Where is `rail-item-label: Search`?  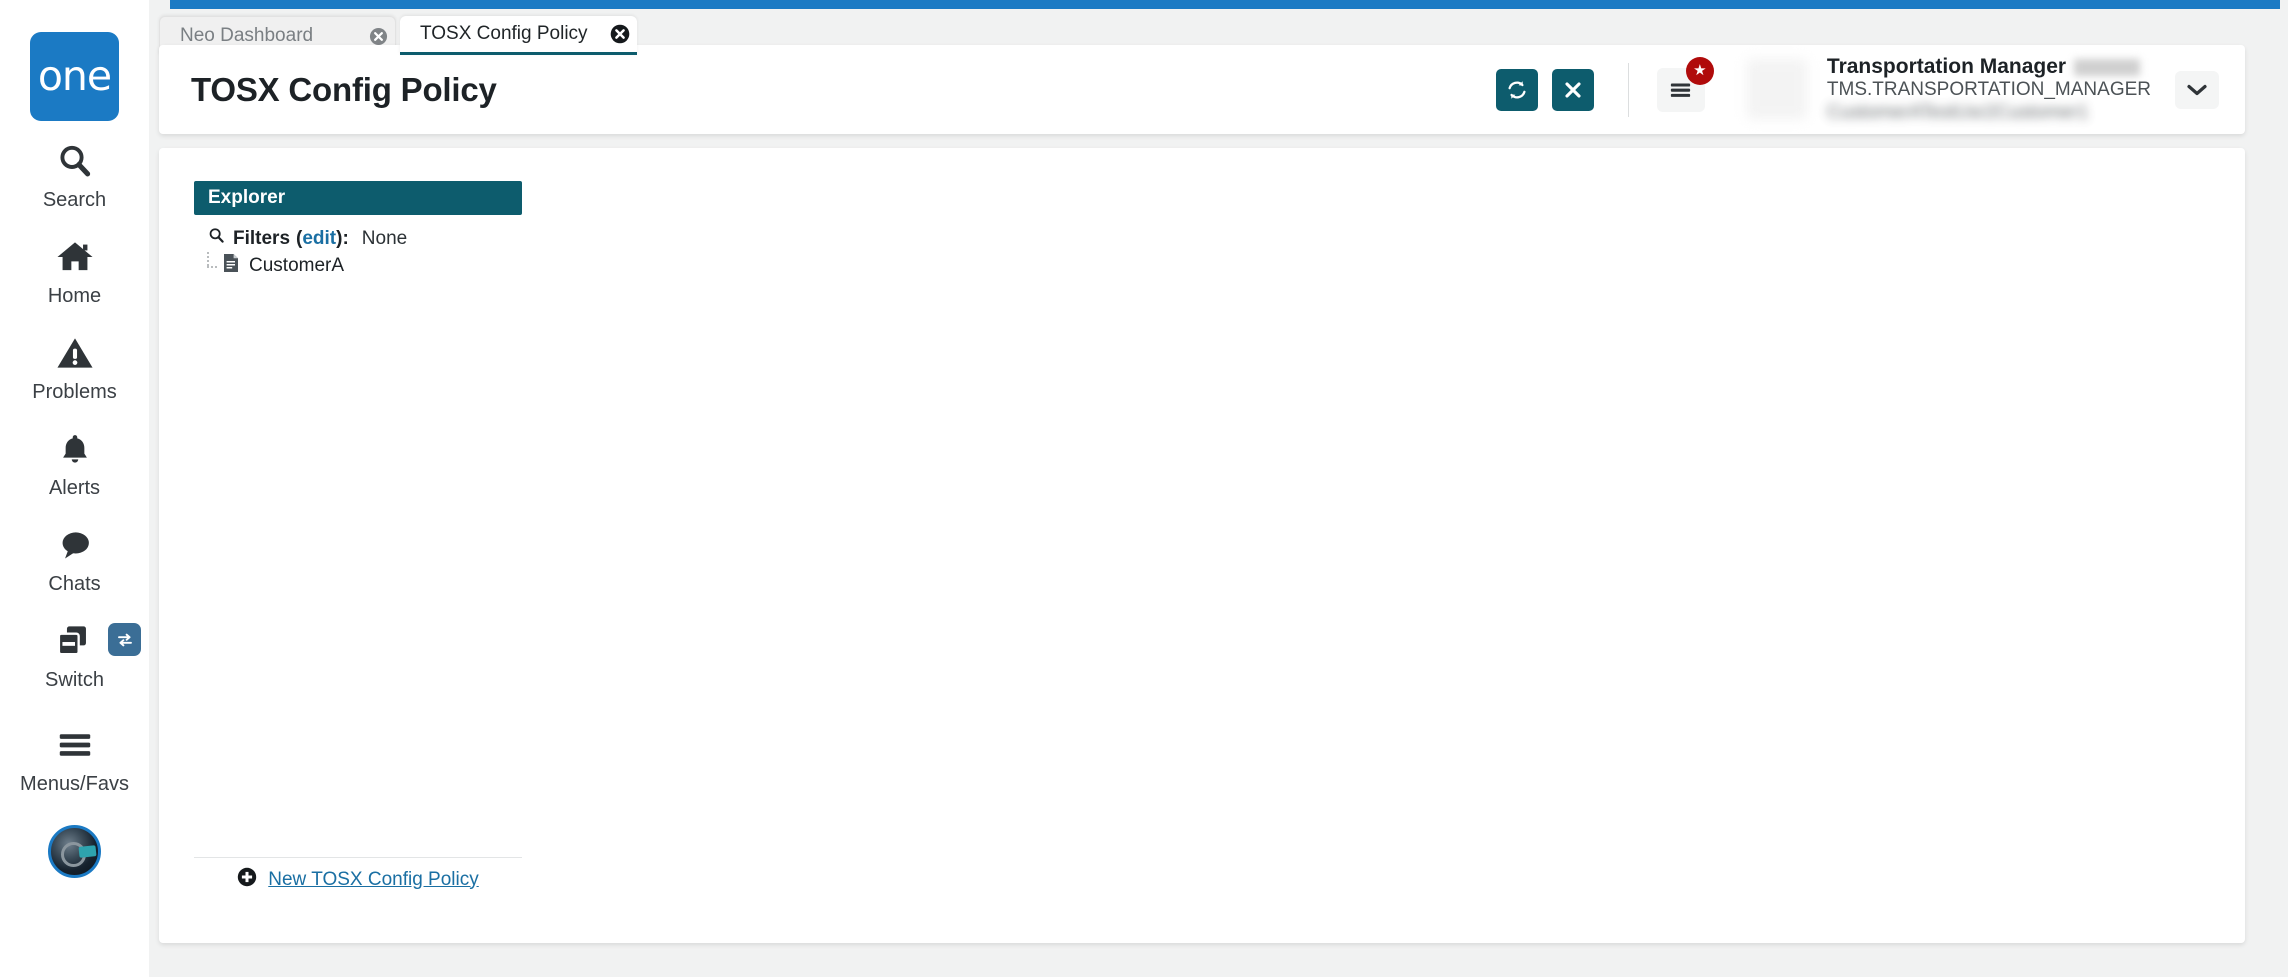 rail-item-label: Search is located at coordinates (74, 200).